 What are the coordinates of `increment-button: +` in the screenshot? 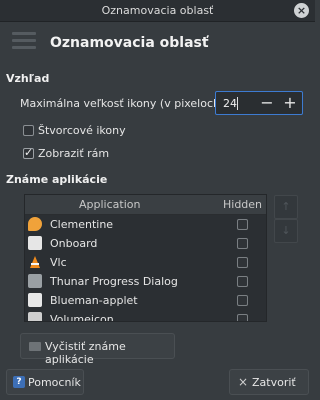 It's located at (290, 103).